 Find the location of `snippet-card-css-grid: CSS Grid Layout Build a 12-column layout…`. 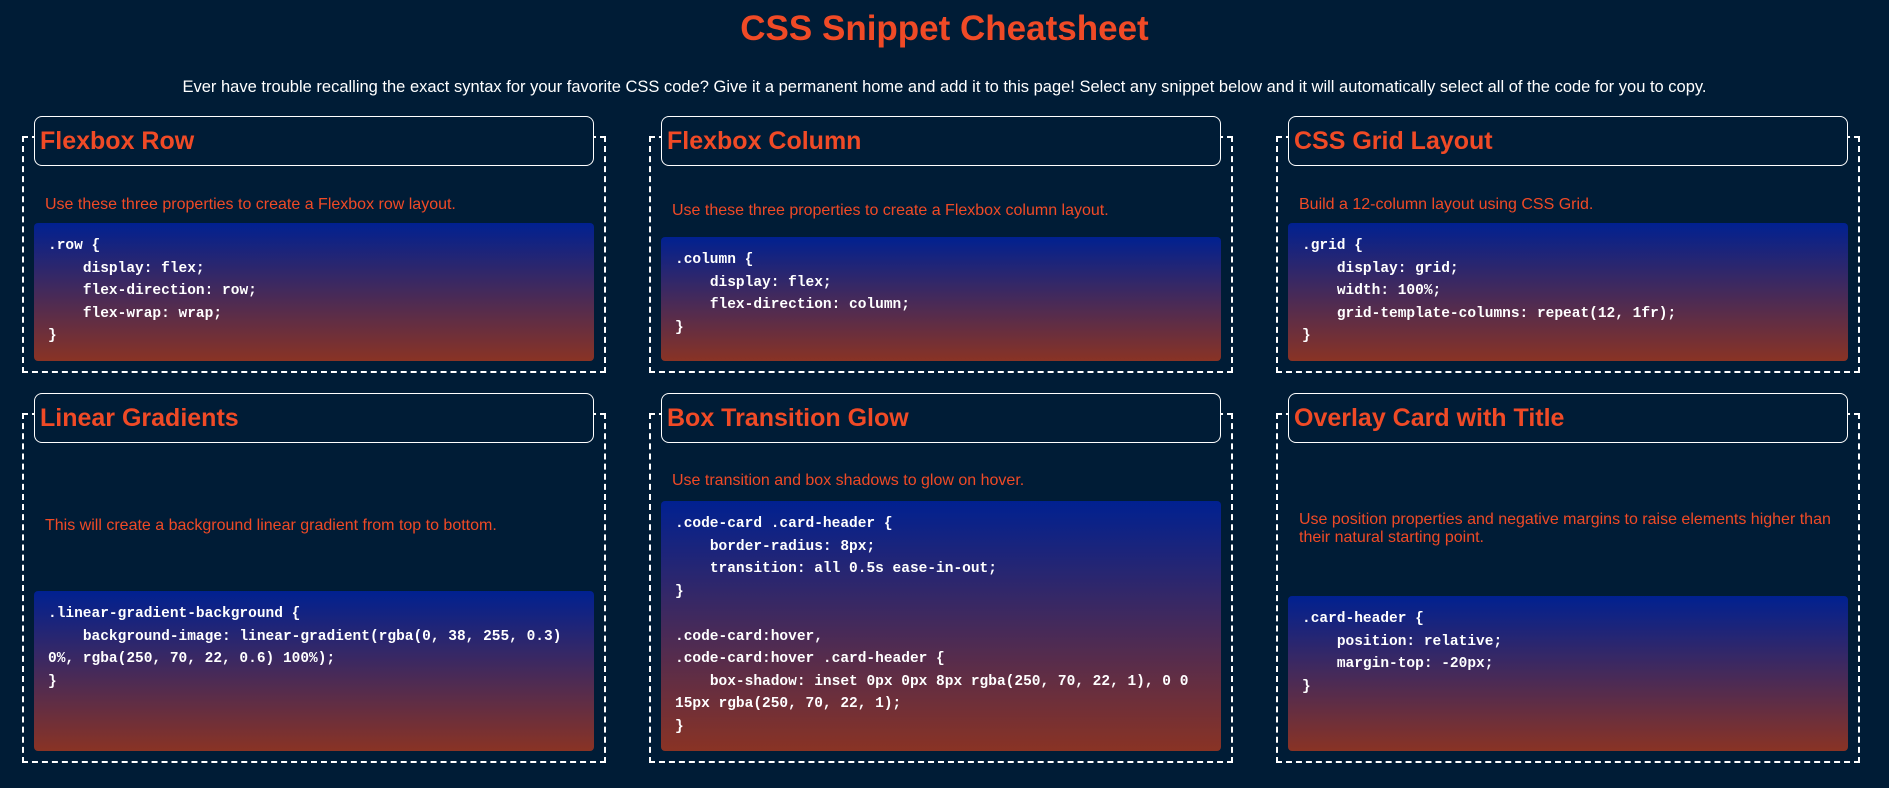

snippet-card-css-grid: CSS Grid Layout Build a 12-column layout… is located at coordinates (1568, 244).